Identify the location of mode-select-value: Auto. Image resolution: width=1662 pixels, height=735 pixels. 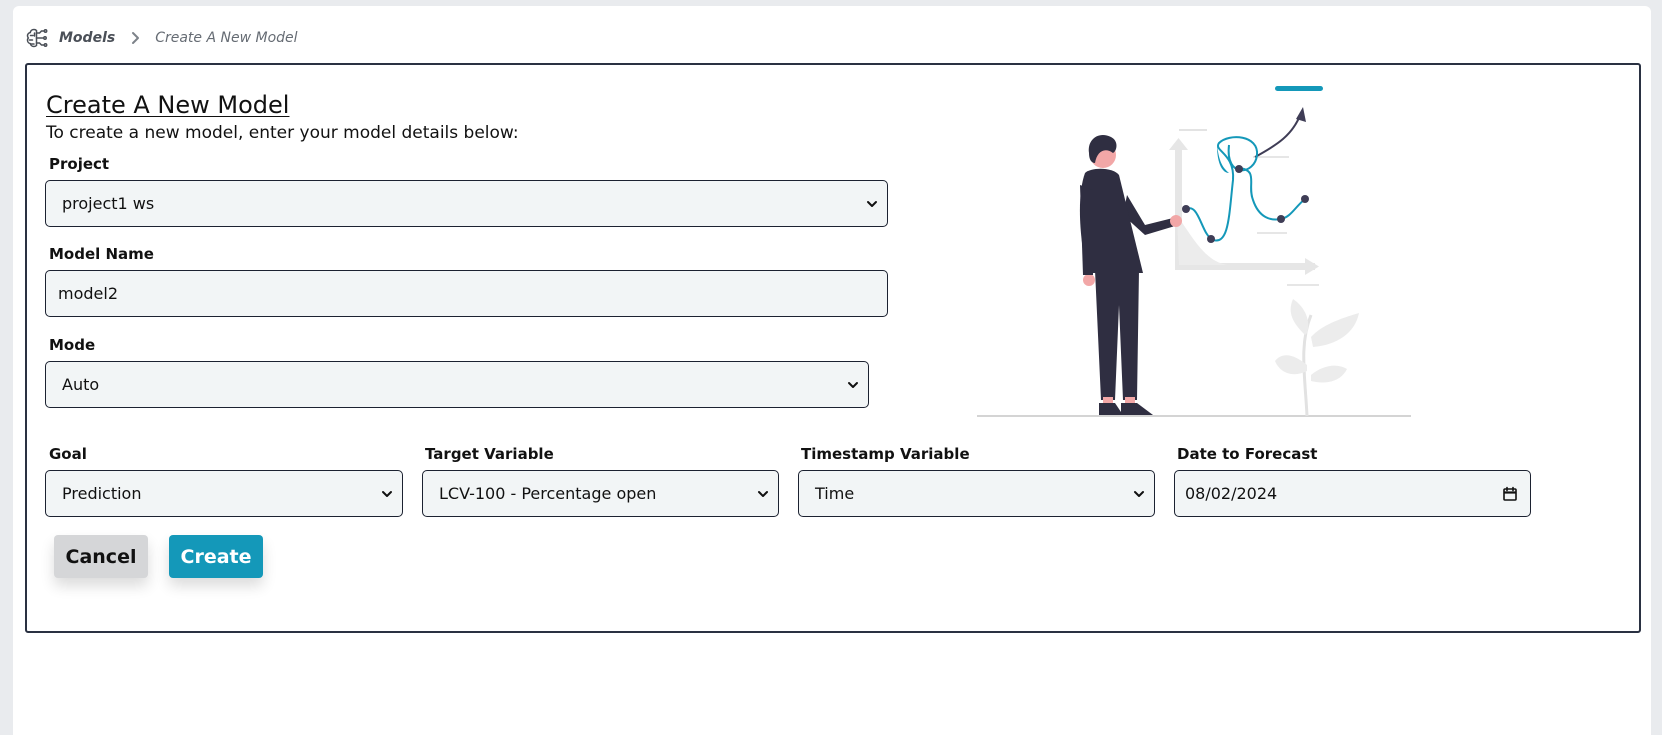
(81, 384).